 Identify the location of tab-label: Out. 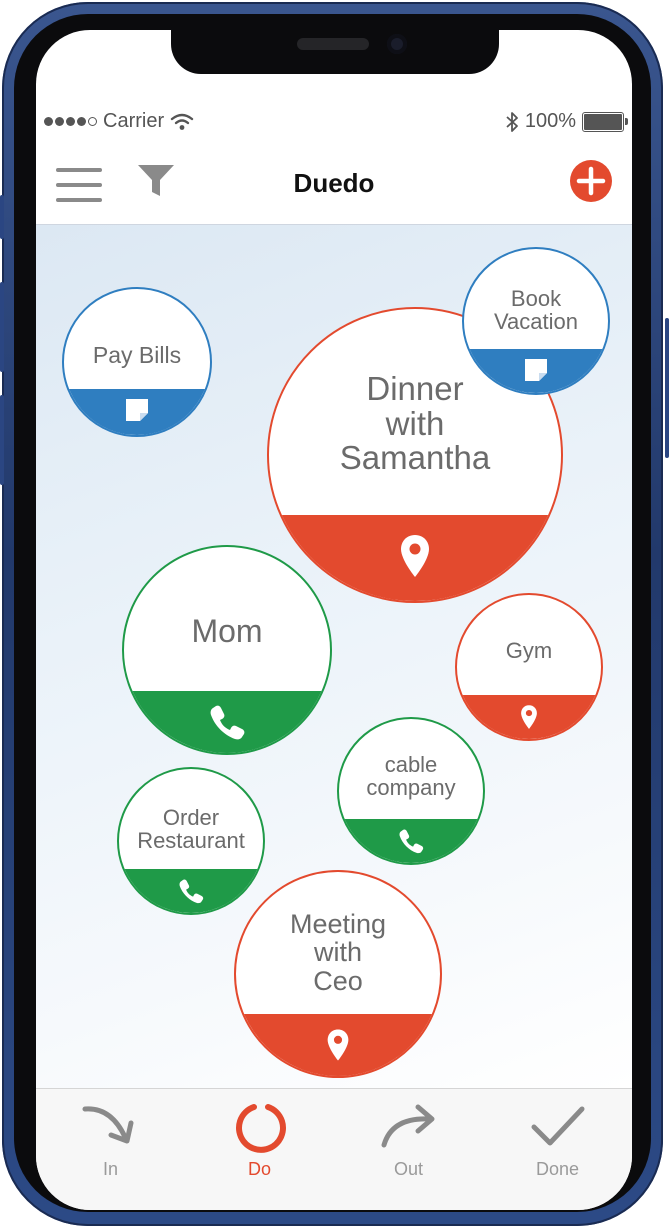
(408, 1169).